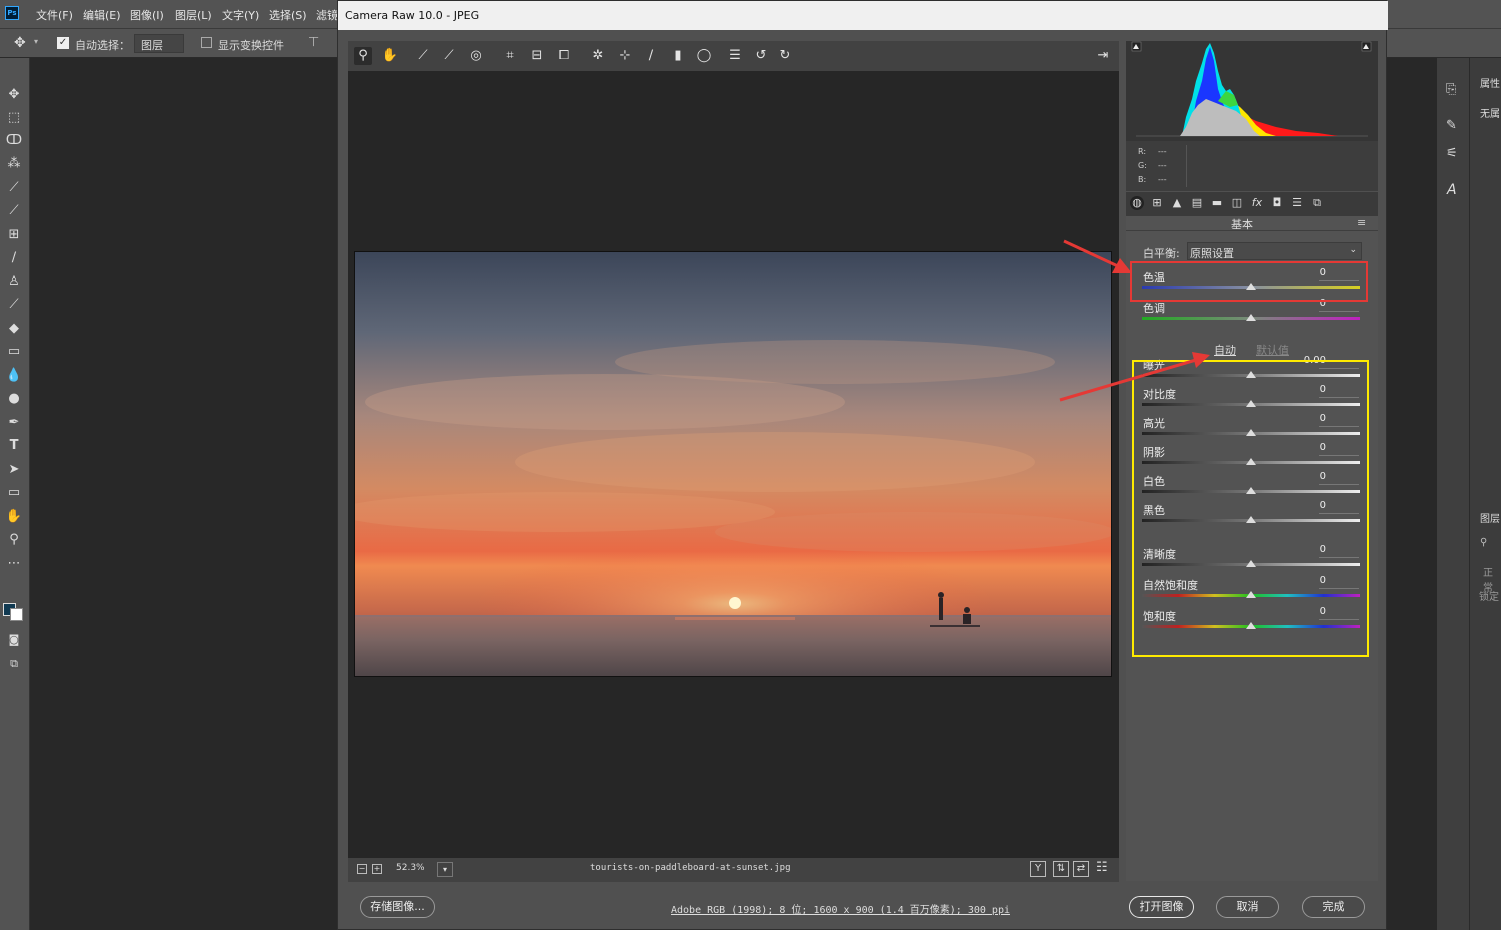 Image resolution: width=1501 pixels, height=930 pixels. I want to click on crop-icon: ⌗, so click(510, 56).